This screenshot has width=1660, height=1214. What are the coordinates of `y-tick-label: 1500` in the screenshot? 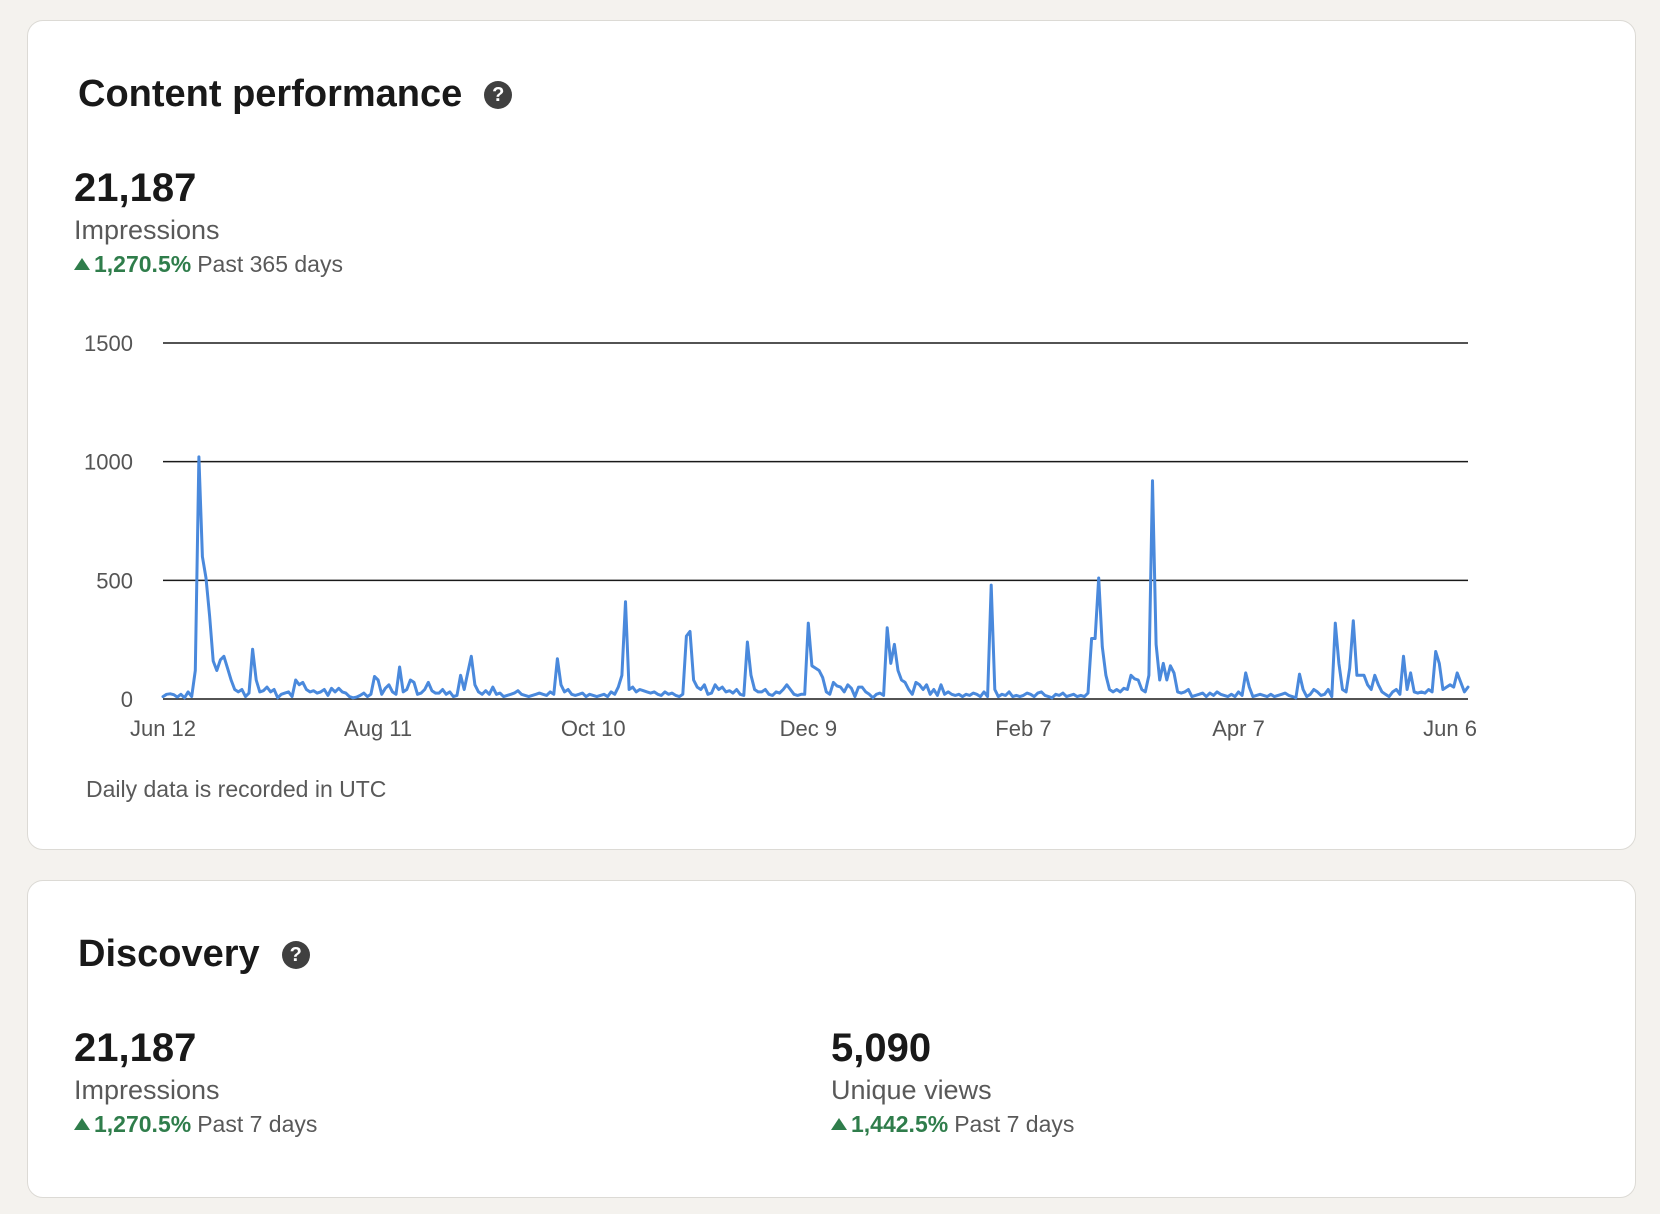 It's located at (108, 343).